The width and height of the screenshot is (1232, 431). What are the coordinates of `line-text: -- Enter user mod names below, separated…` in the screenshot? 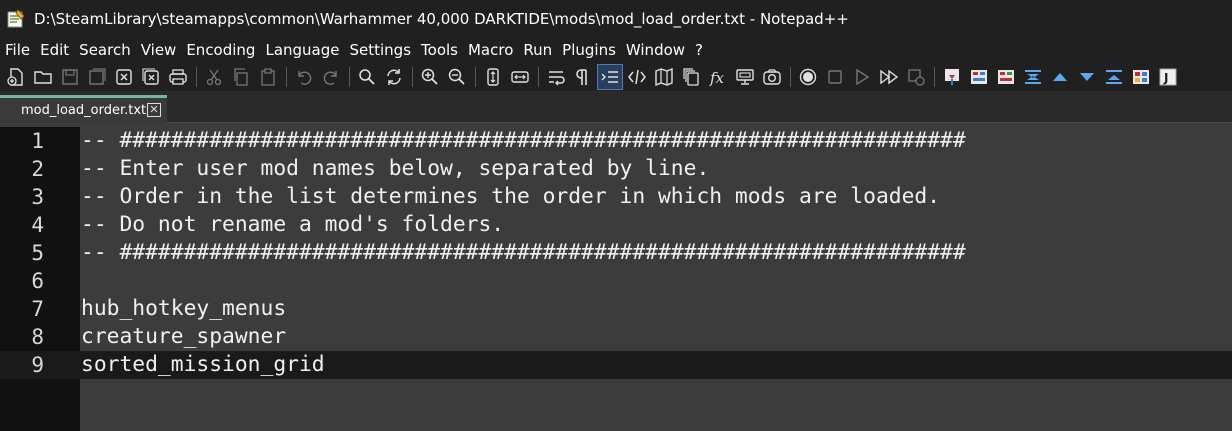 It's located at (395, 168).